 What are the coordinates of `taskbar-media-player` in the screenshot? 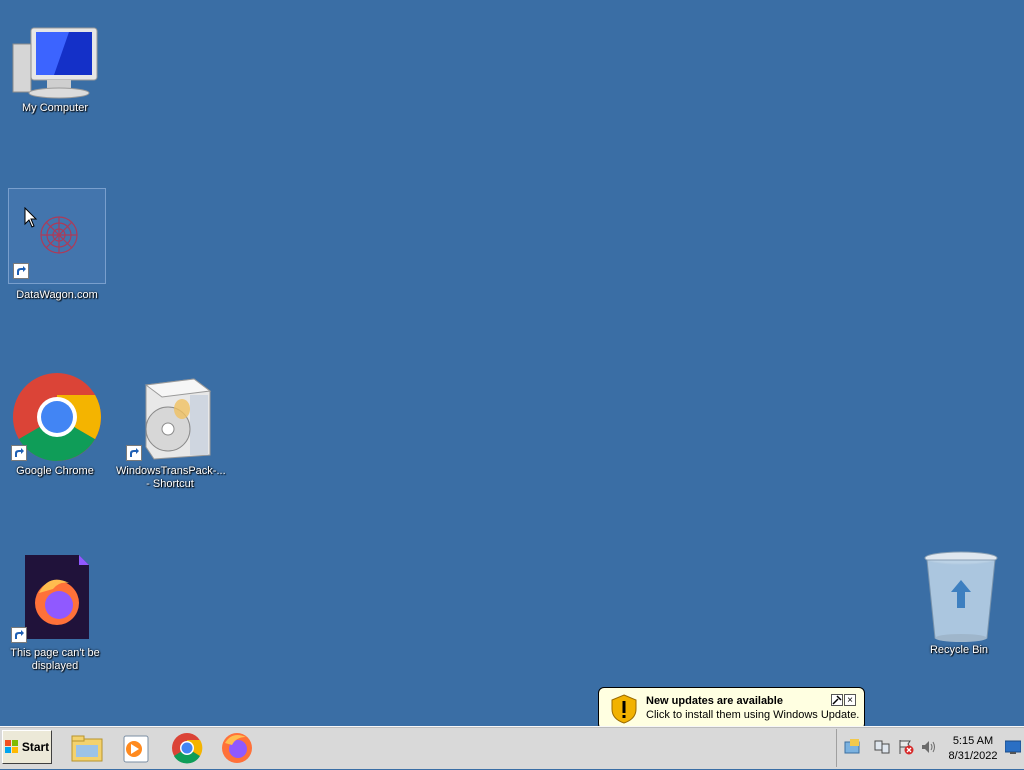 It's located at (137, 748).